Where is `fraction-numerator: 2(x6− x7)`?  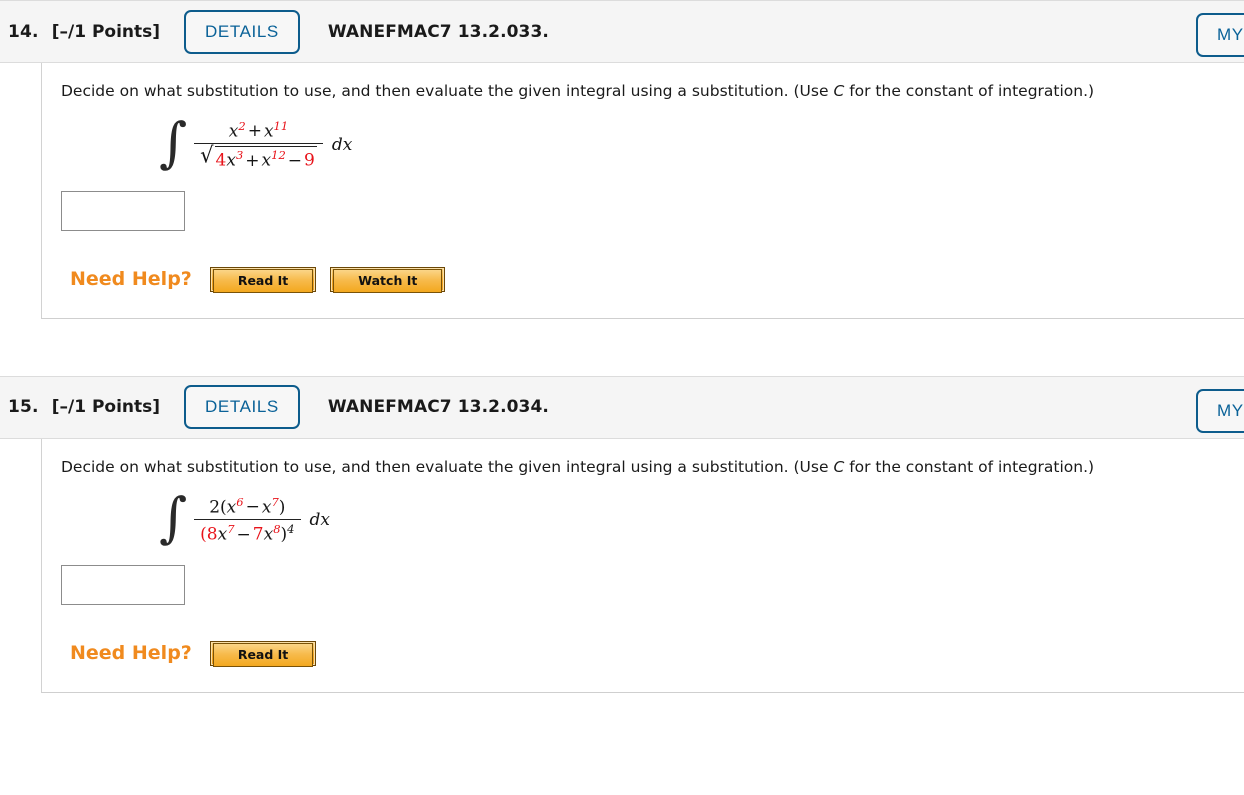
fraction-numerator: 2(x6− x7) is located at coordinates (247, 507).